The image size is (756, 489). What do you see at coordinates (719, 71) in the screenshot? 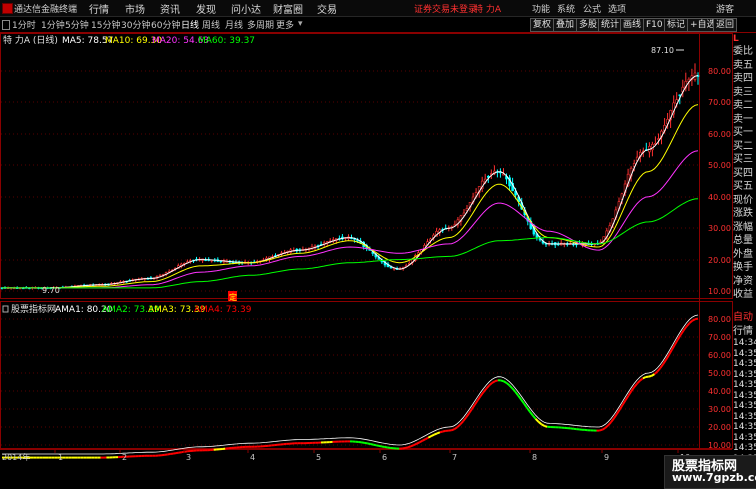
I see `price-tick-80: 80.00` at bounding box center [719, 71].